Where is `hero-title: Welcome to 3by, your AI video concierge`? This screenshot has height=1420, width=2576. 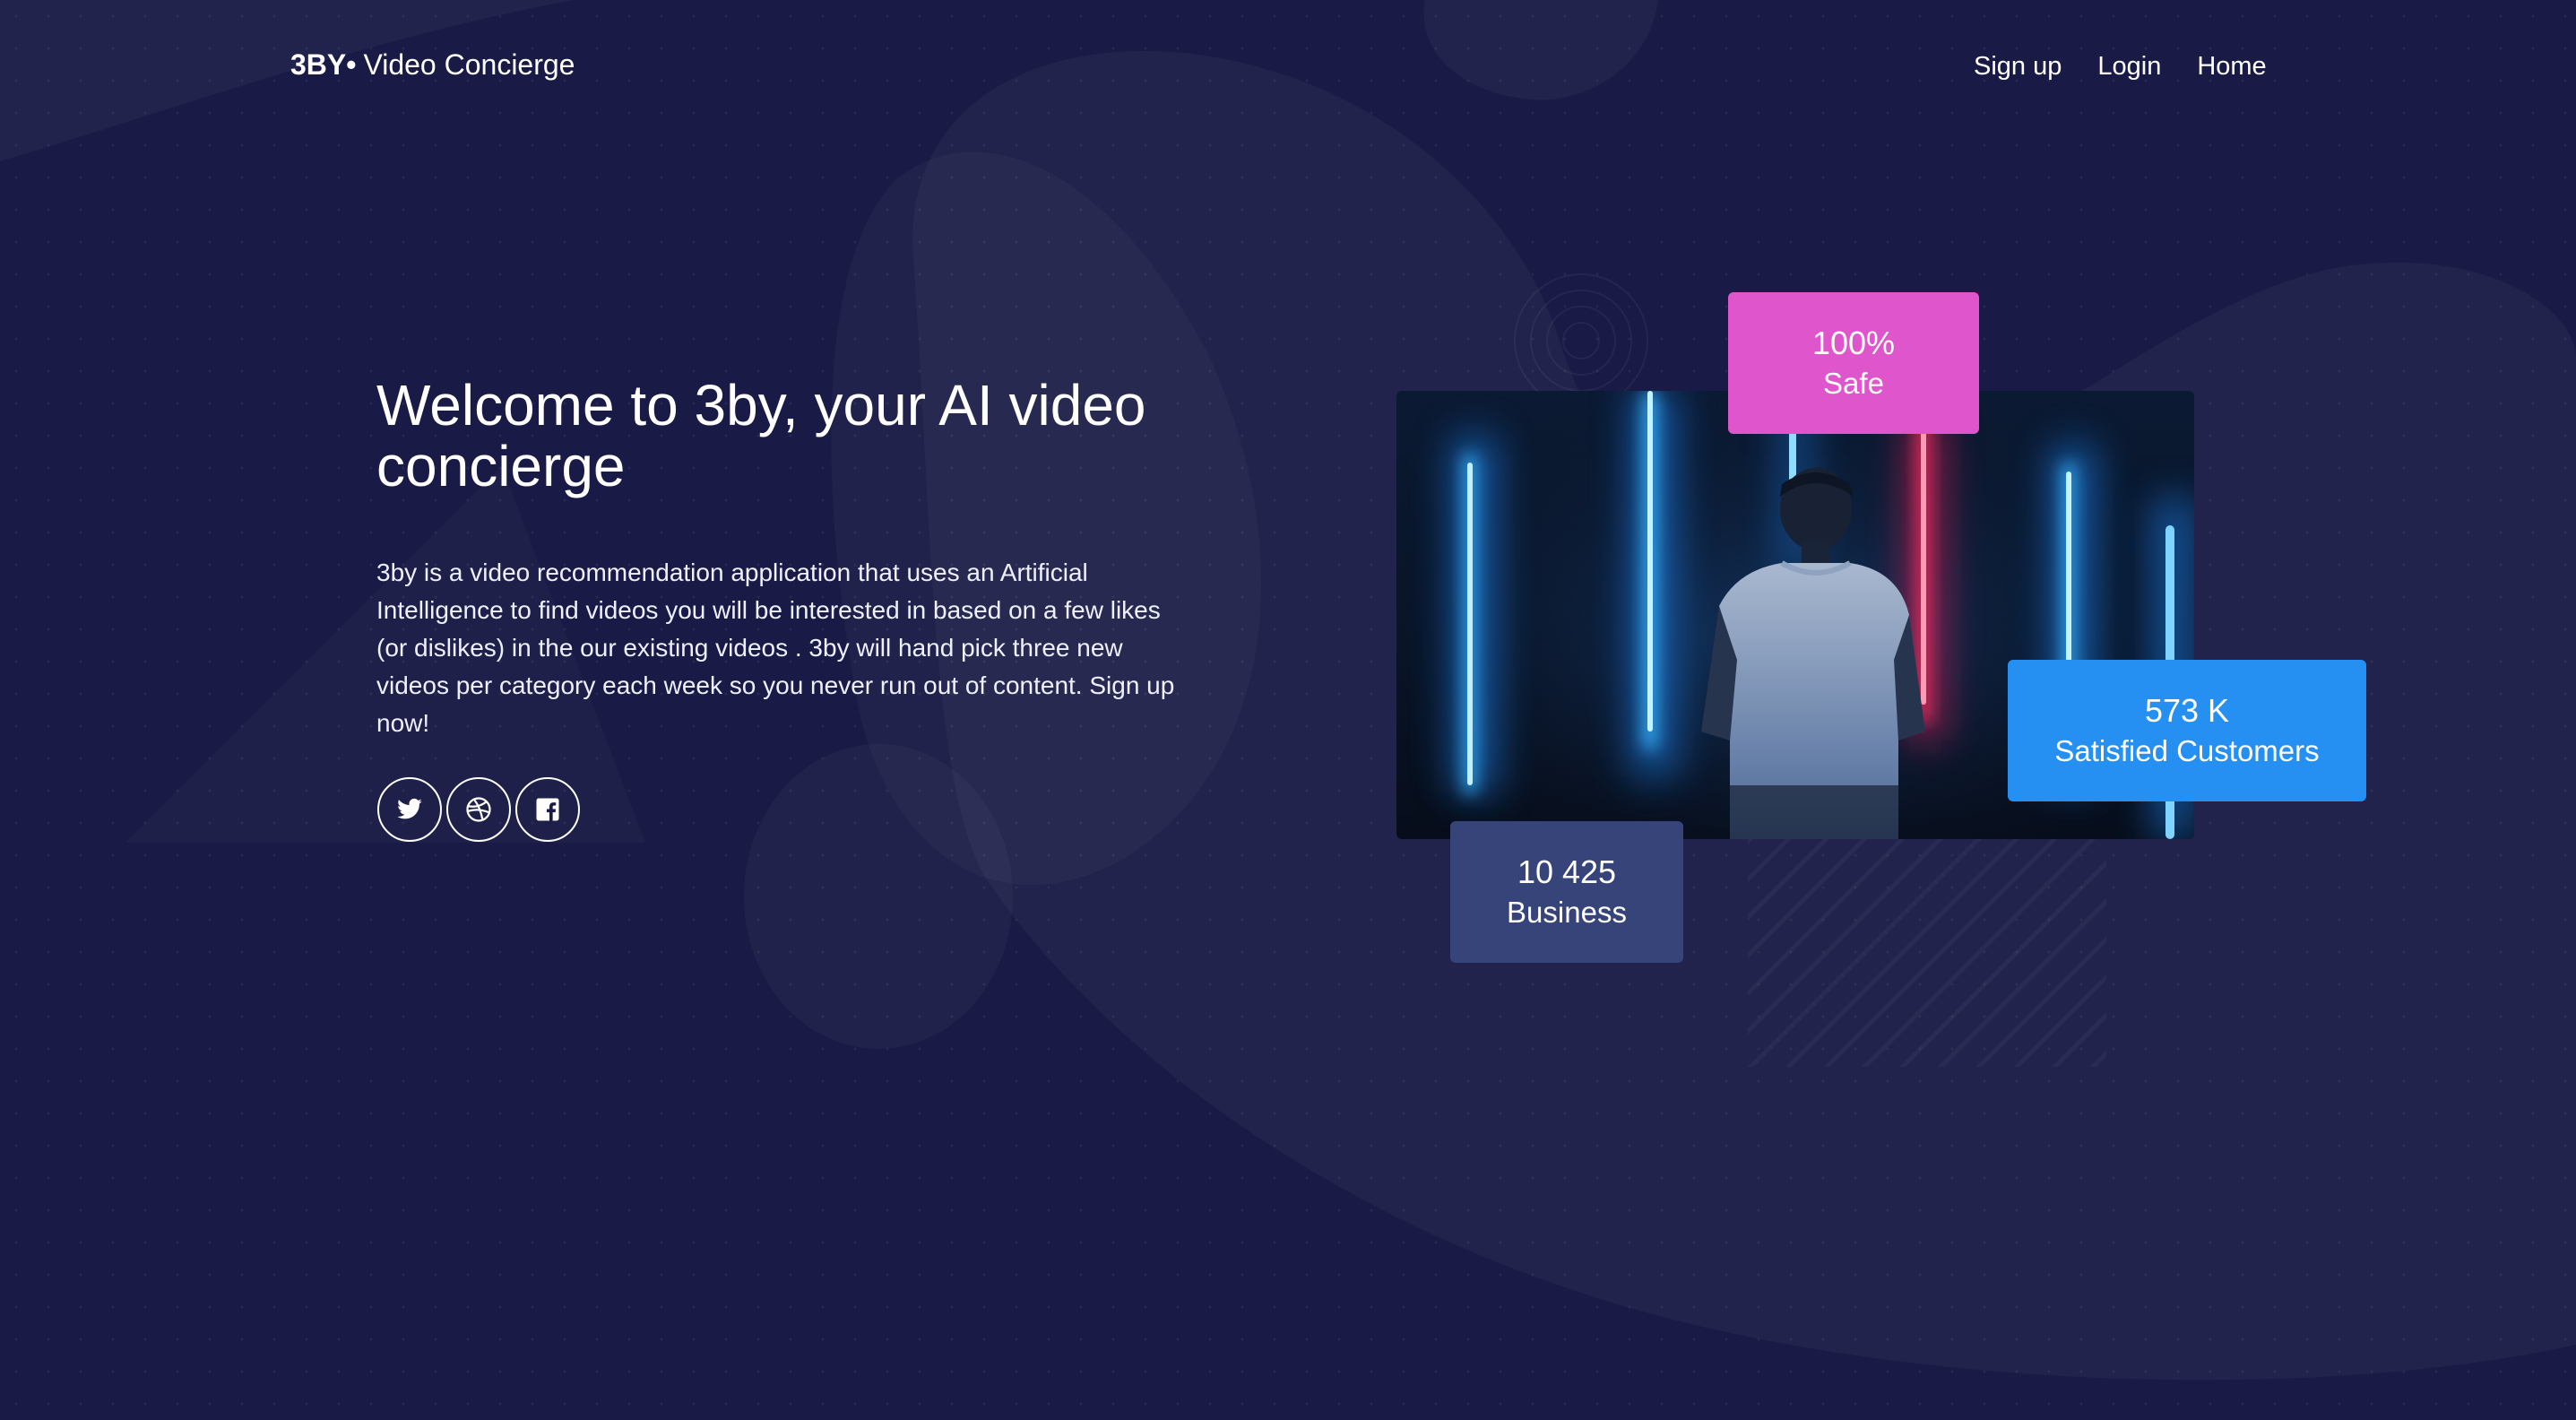
hero-title: Welcome to 3by, your AI video concierge is located at coordinates (761, 436).